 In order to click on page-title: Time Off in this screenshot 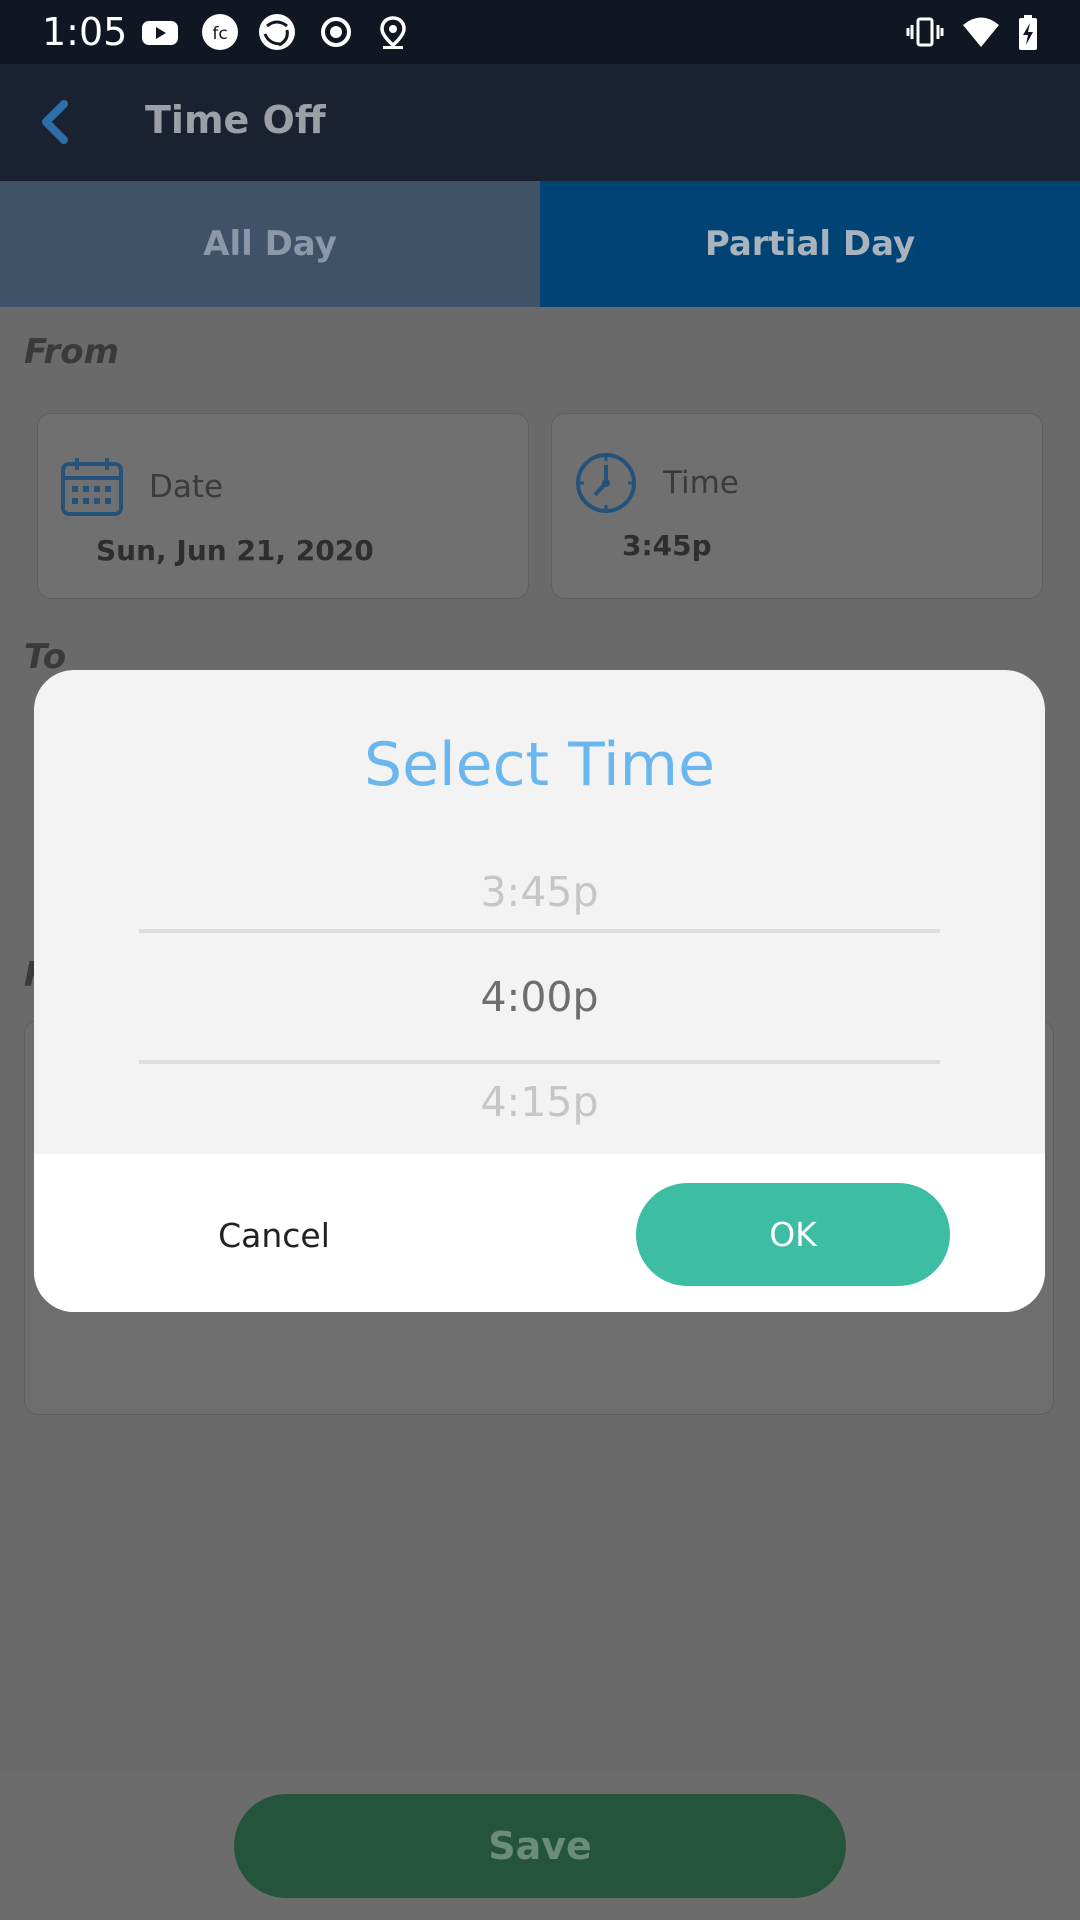, I will do `click(235, 120)`.